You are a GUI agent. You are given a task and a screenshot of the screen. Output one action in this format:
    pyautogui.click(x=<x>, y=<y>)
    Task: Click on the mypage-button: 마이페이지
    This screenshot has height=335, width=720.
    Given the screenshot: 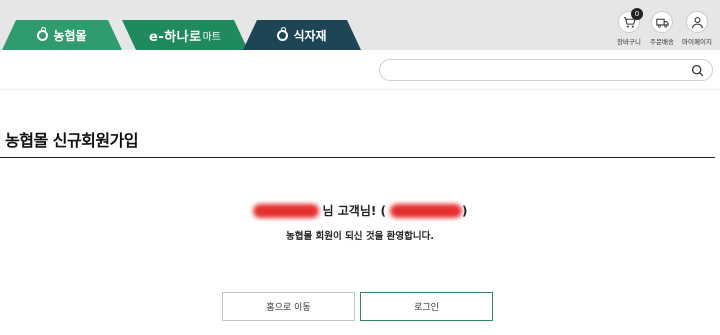 What is the action you would take?
    pyautogui.click(x=697, y=28)
    